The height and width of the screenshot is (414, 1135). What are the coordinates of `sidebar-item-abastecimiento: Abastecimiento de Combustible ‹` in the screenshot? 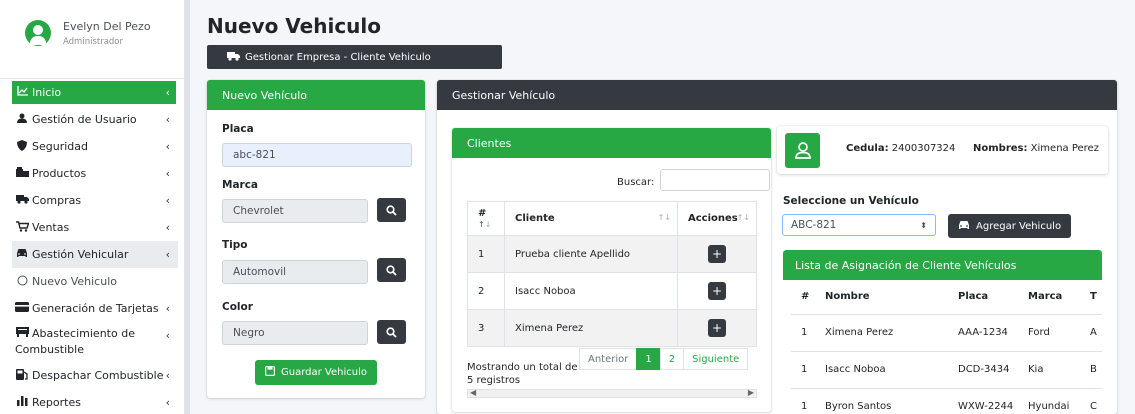 It's located at (92, 342).